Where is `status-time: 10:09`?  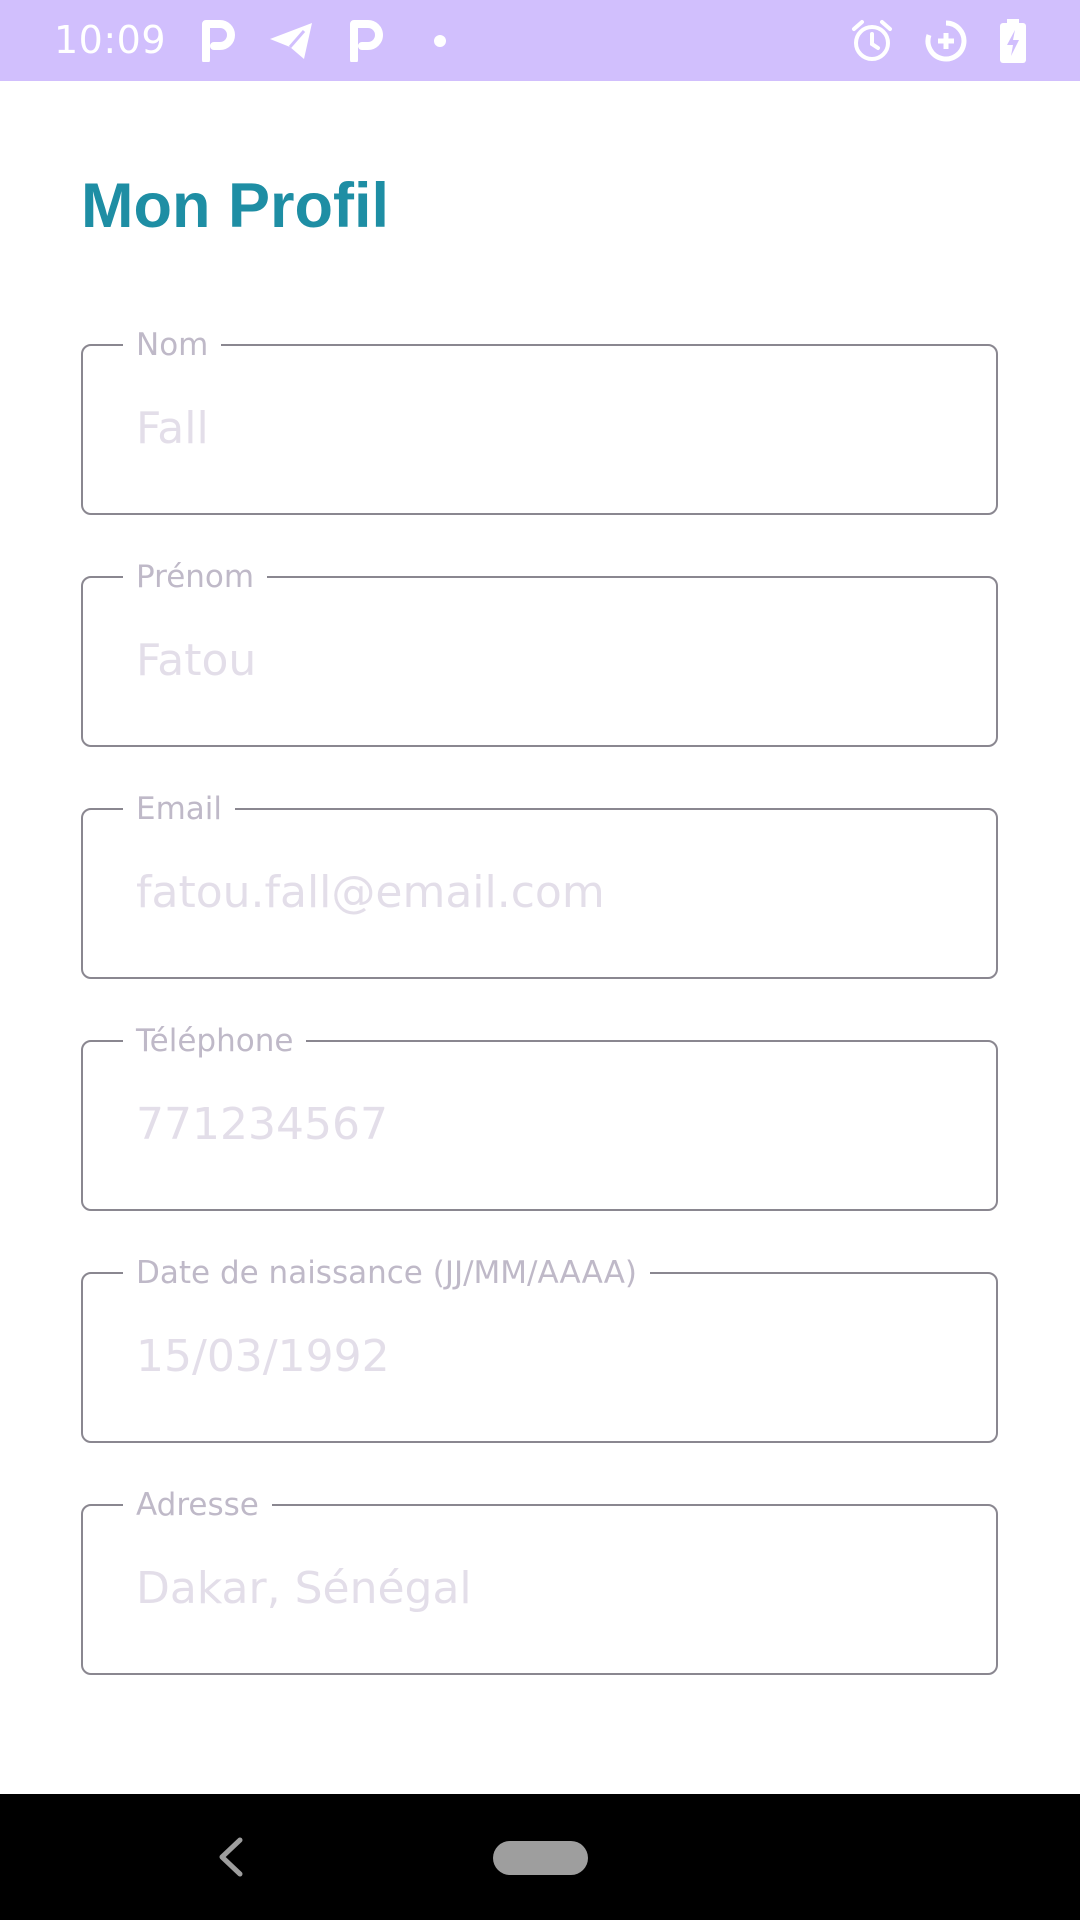
status-time: 10:09 is located at coordinates (110, 40).